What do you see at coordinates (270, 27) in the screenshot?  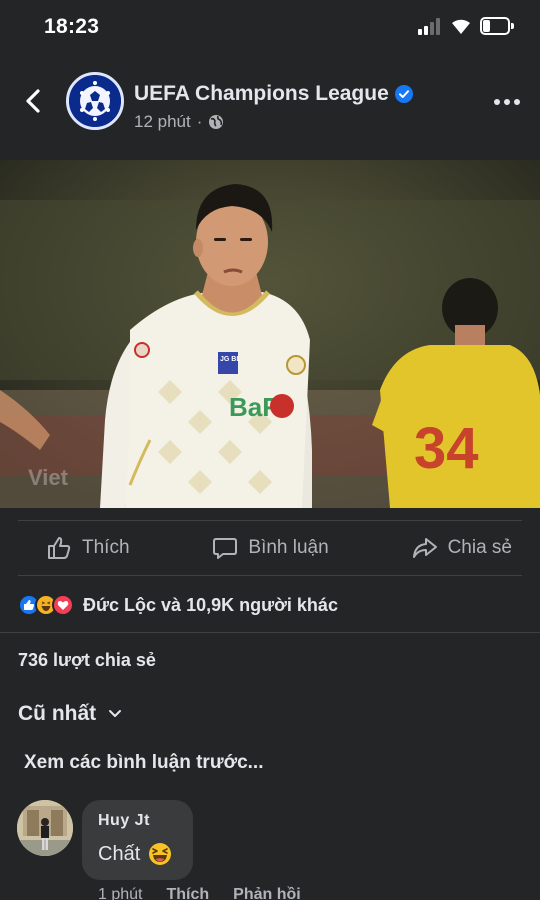 I see `status-bar: 18:23` at bounding box center [270, 27].